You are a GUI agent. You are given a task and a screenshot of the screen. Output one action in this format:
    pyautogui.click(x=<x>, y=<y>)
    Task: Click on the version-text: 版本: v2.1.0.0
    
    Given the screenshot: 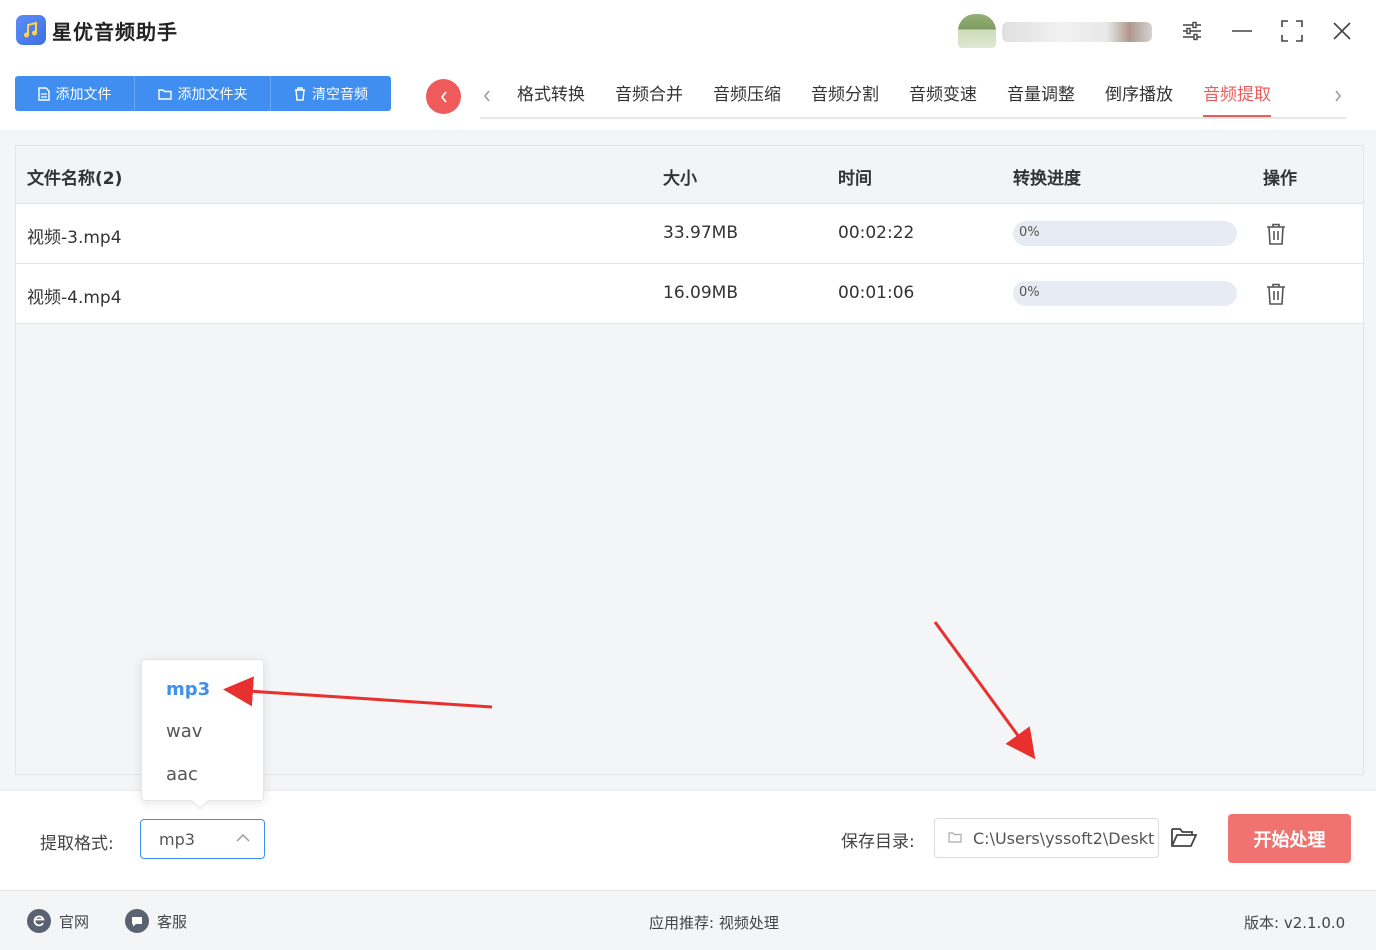 What is the action you would take?
    pyautogui.click(x=1295, y=923)
    